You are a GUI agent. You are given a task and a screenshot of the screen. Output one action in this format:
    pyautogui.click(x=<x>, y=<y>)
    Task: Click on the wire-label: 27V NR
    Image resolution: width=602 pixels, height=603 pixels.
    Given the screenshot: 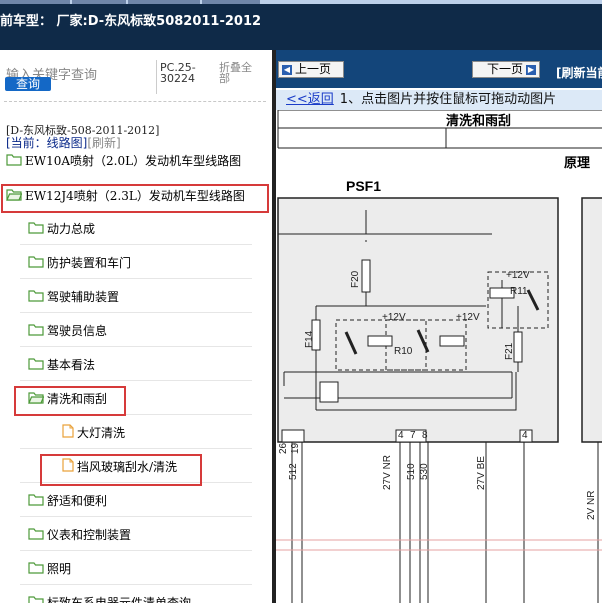 What is the action you would take?
    pyautogui.click(x=387, y=472)
    